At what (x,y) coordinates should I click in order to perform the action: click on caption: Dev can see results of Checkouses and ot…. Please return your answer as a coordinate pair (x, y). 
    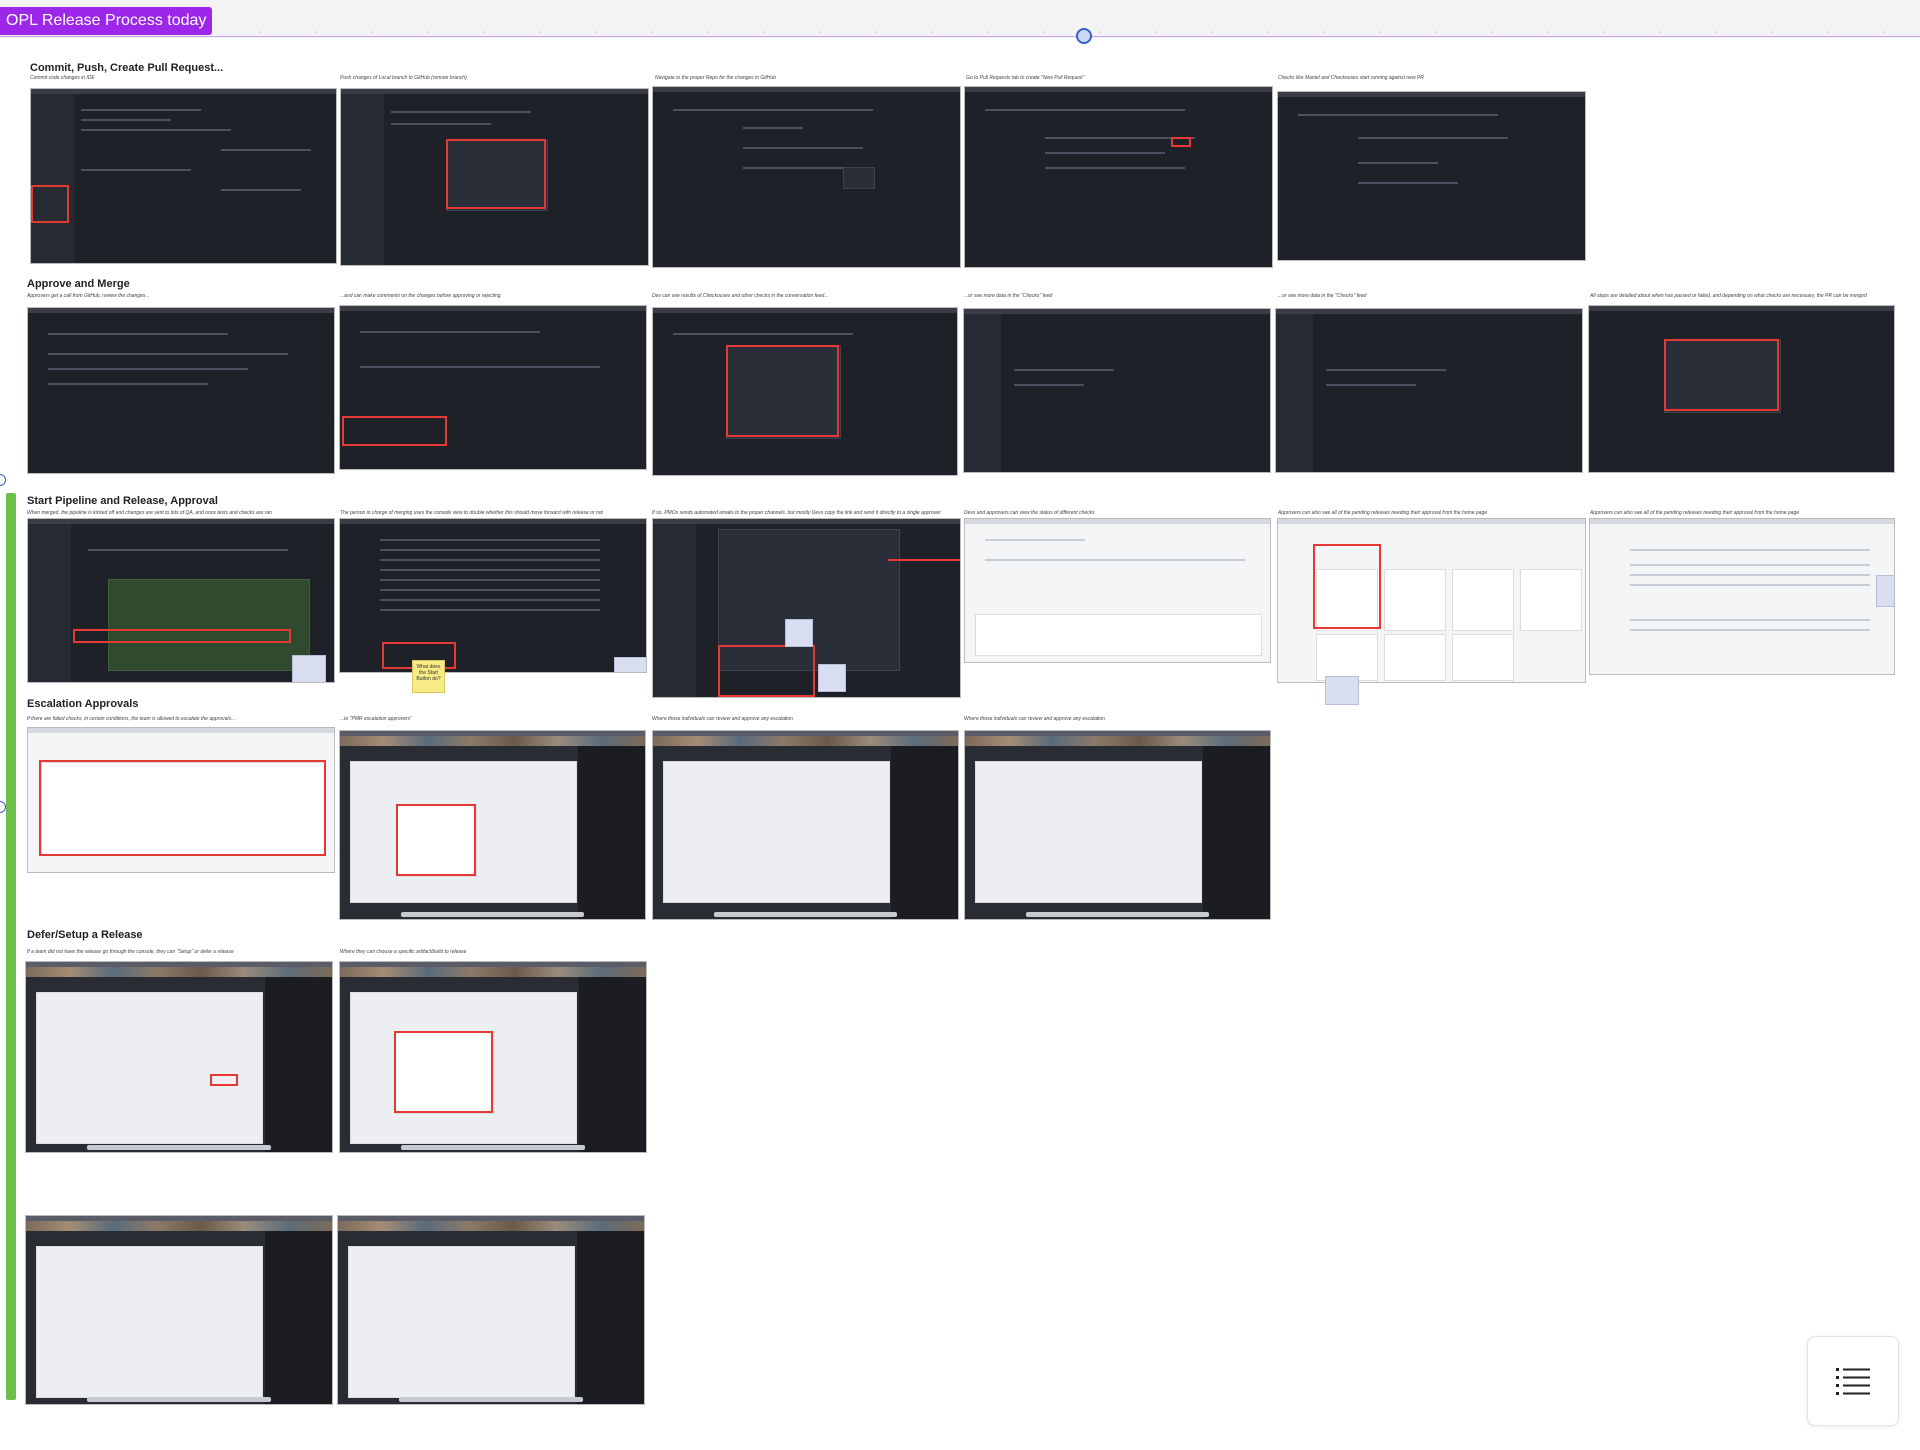
    Looking at the image, I should click on (740, 296).